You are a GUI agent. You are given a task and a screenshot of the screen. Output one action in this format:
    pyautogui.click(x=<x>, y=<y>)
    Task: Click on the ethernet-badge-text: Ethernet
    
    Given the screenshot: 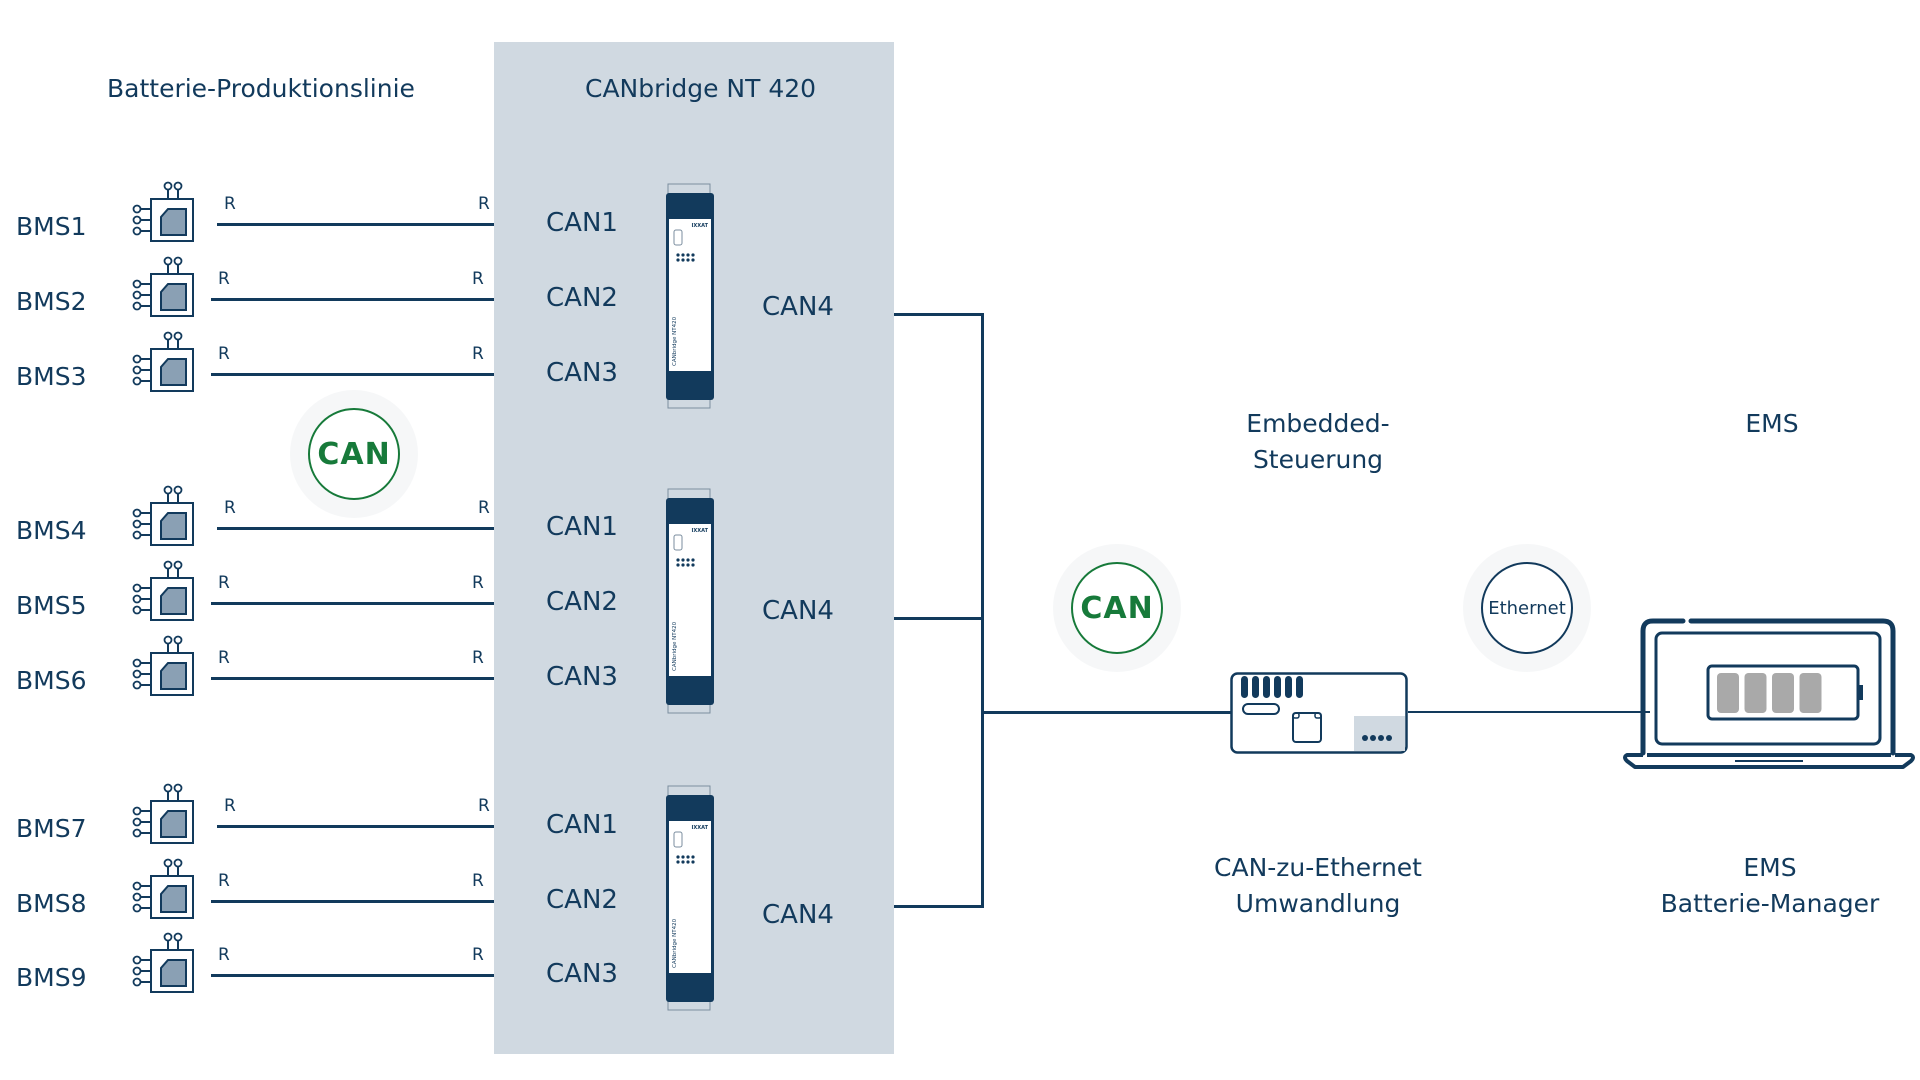 What is the action you would take?
    pyautogui.click(x=1527, y=608)
    